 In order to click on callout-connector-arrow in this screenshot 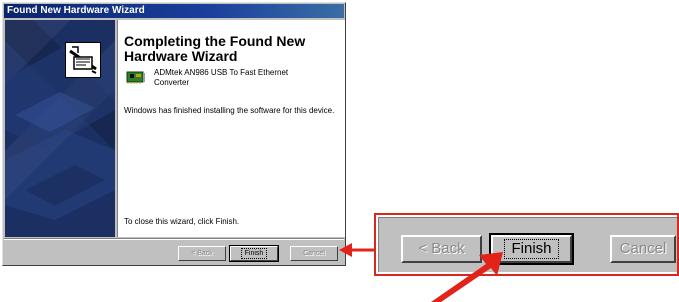, I will do `click(356, 250)`.